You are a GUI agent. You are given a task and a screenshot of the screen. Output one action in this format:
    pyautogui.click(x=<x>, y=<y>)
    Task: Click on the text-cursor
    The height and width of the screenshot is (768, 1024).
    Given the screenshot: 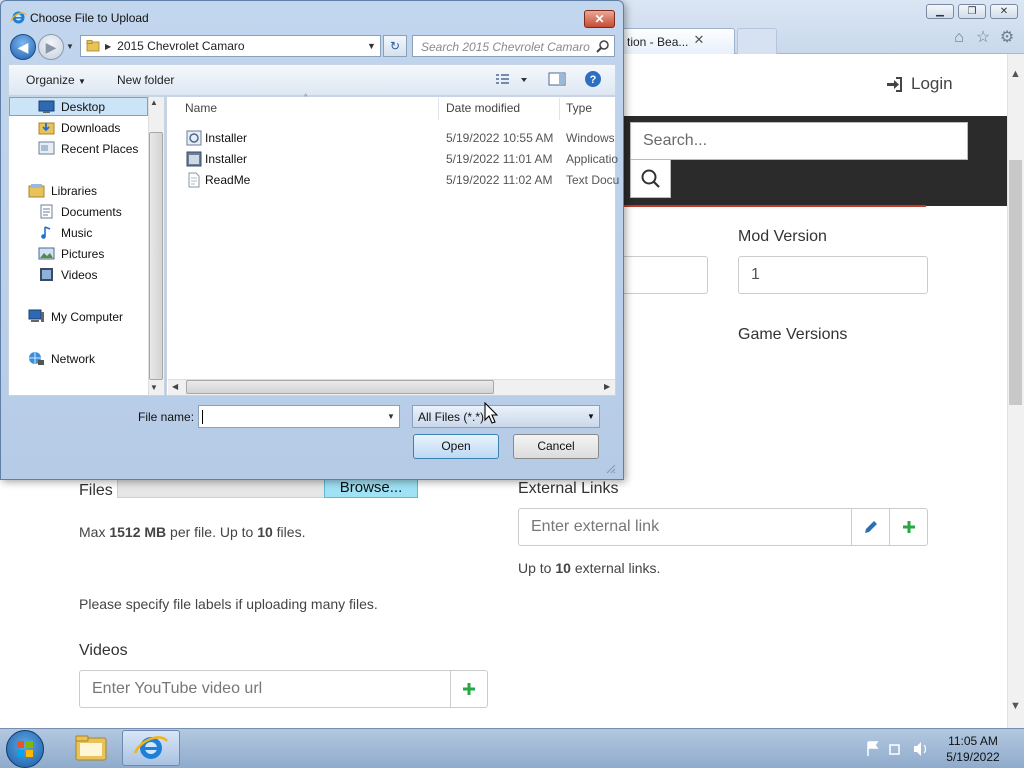 What is the action you would take?
    pyautogui.click(x=202, y=417)
    